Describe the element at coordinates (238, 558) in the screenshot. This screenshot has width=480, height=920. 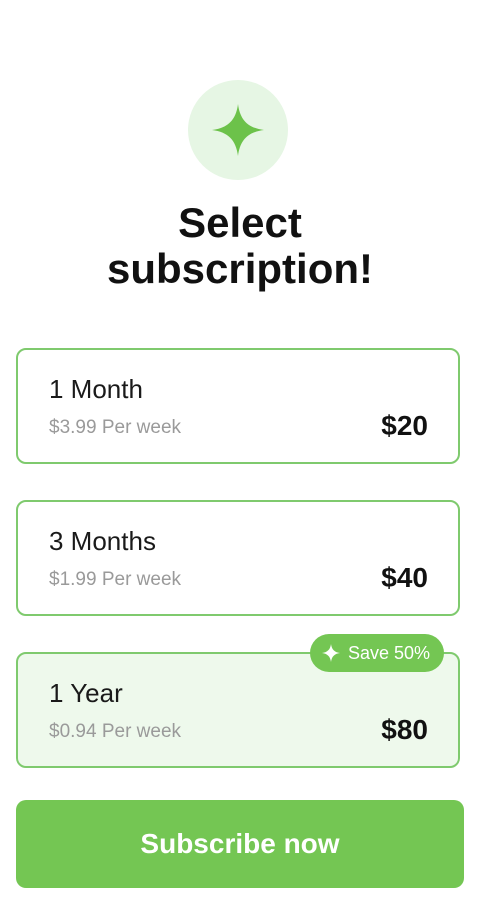
I see `plan-card-3-months: 3 Months $1.99 Per week $40` at that location.